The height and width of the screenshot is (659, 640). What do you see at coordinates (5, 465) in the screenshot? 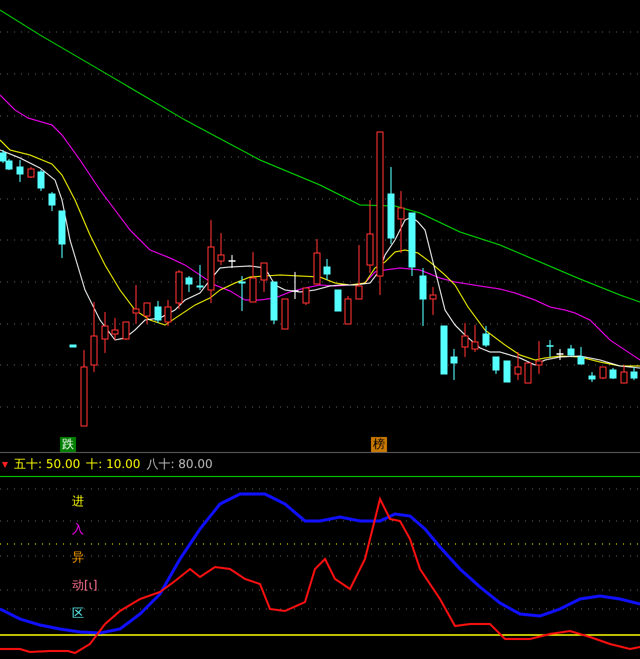
I see `triangle-icon` at bounding box center [5, 465].